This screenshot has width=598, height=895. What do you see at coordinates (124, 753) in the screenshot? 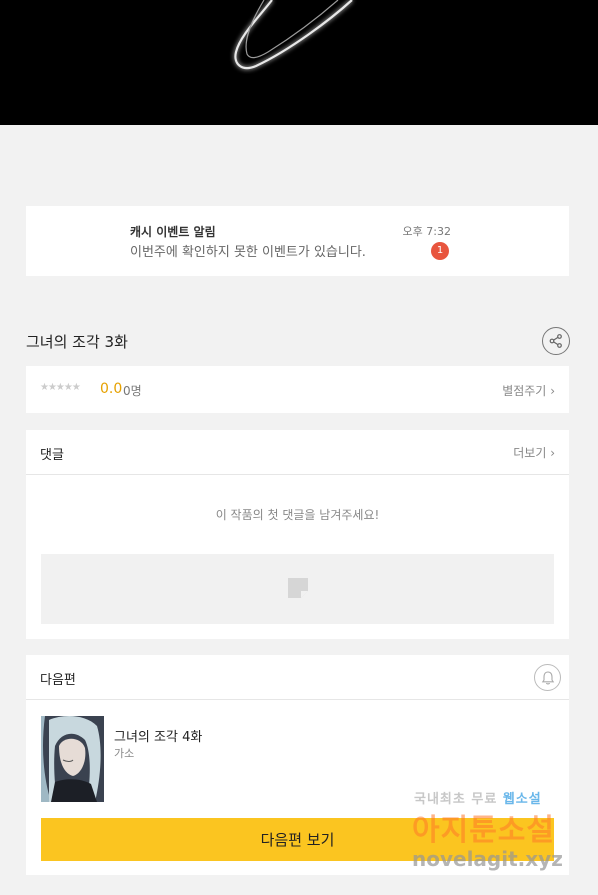
I see `next-episode-author: 가소` at bounding box center [124, 753].